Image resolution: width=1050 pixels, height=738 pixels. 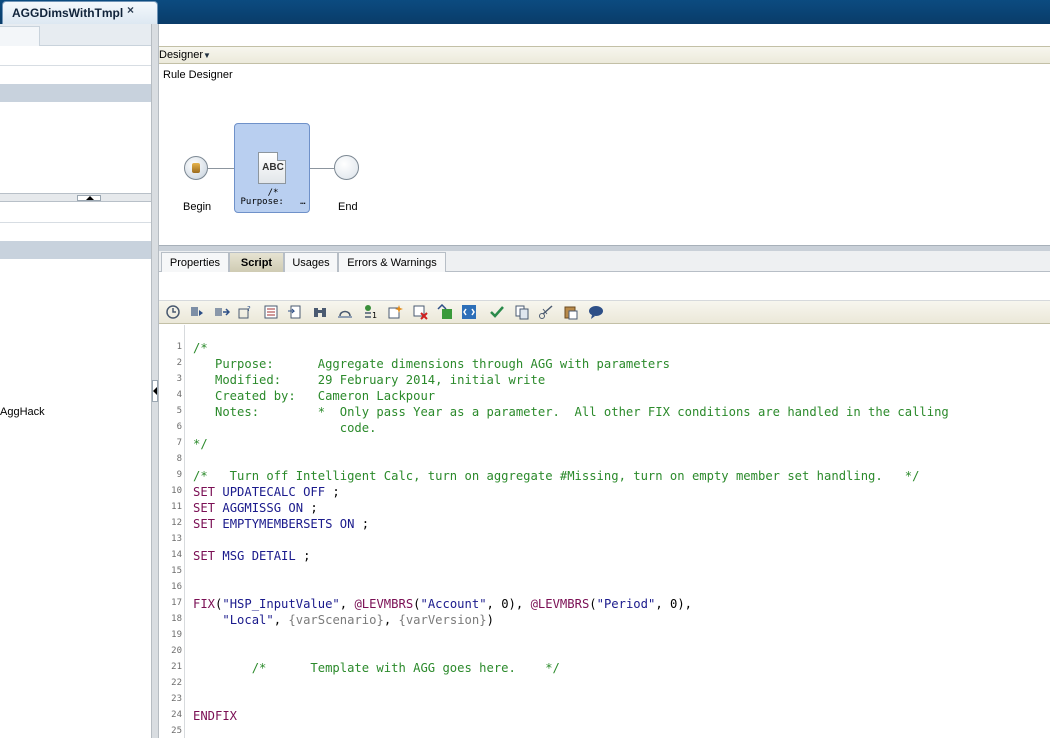 I want to click on line-number: 23, so click(x=176, y=699).